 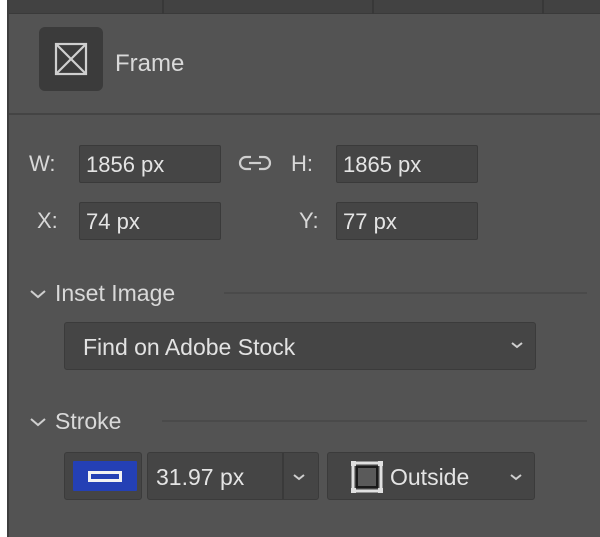 I want to click on stroke-outside-icon, so click(x=367, y=477).